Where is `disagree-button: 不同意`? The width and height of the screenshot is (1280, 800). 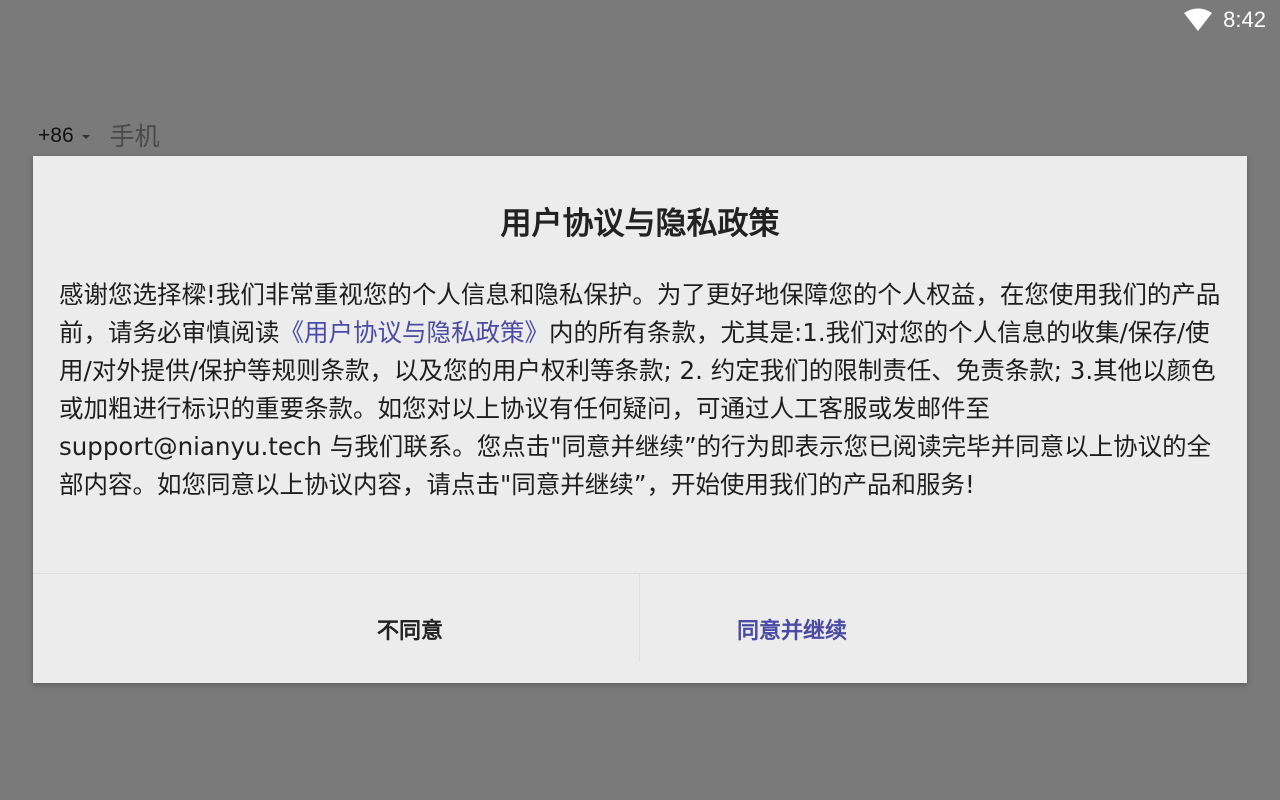
disagree-button: 不同意 is located at coordinates (336, 628).